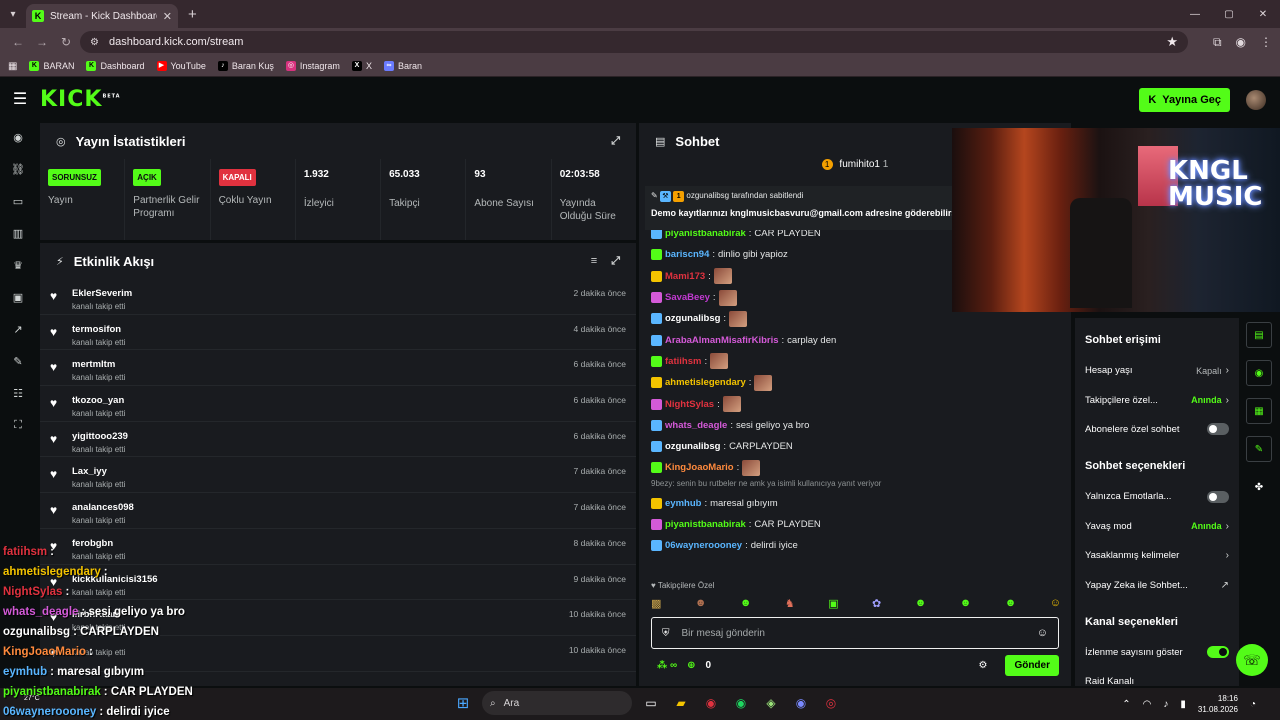  What do you see at coordinates (833, 603) in the screenshot?
I see `emote-icon: ▣` at bounding box center [833, 603].